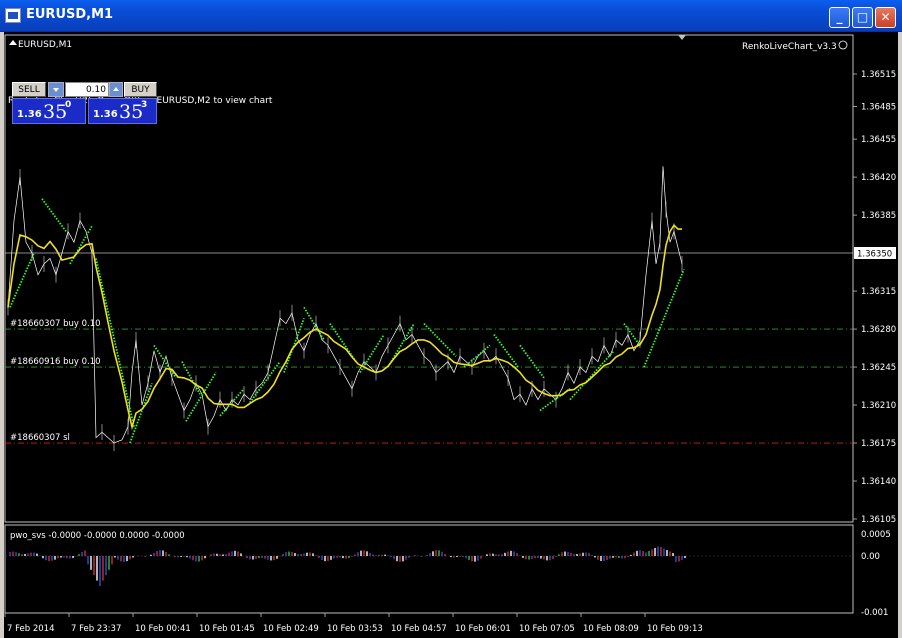  I want to click on price-tick-label: 1.36175, so click(878, 444).